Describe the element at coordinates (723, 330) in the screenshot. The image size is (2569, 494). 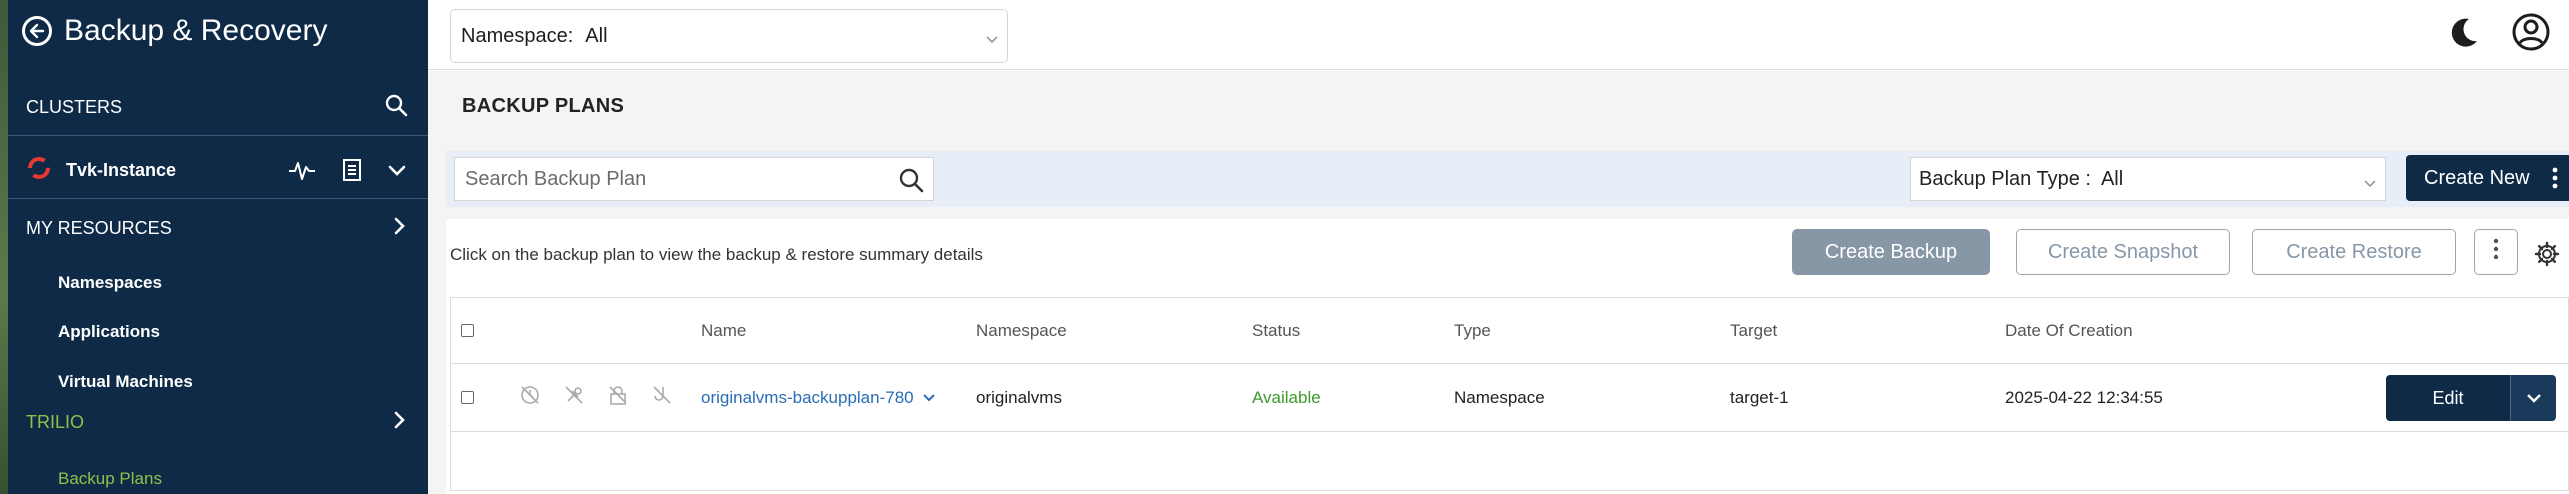
I see `column-header: Name` at that location.